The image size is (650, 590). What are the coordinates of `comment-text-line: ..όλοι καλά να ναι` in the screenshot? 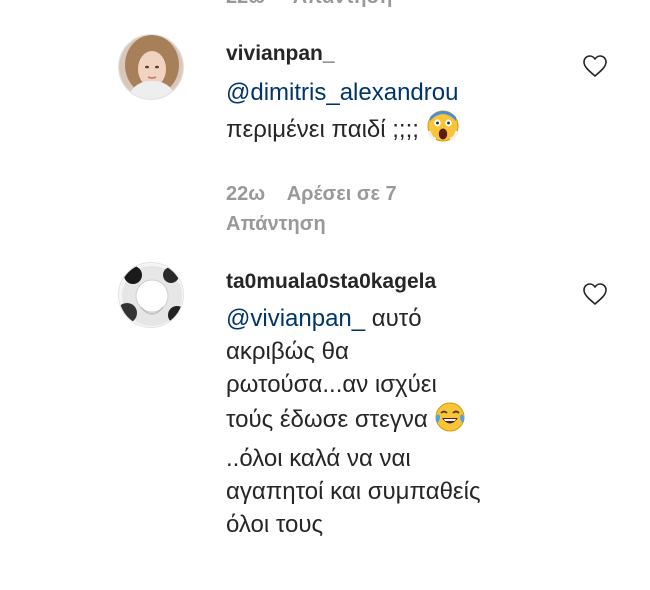 It's located at (318, 458).